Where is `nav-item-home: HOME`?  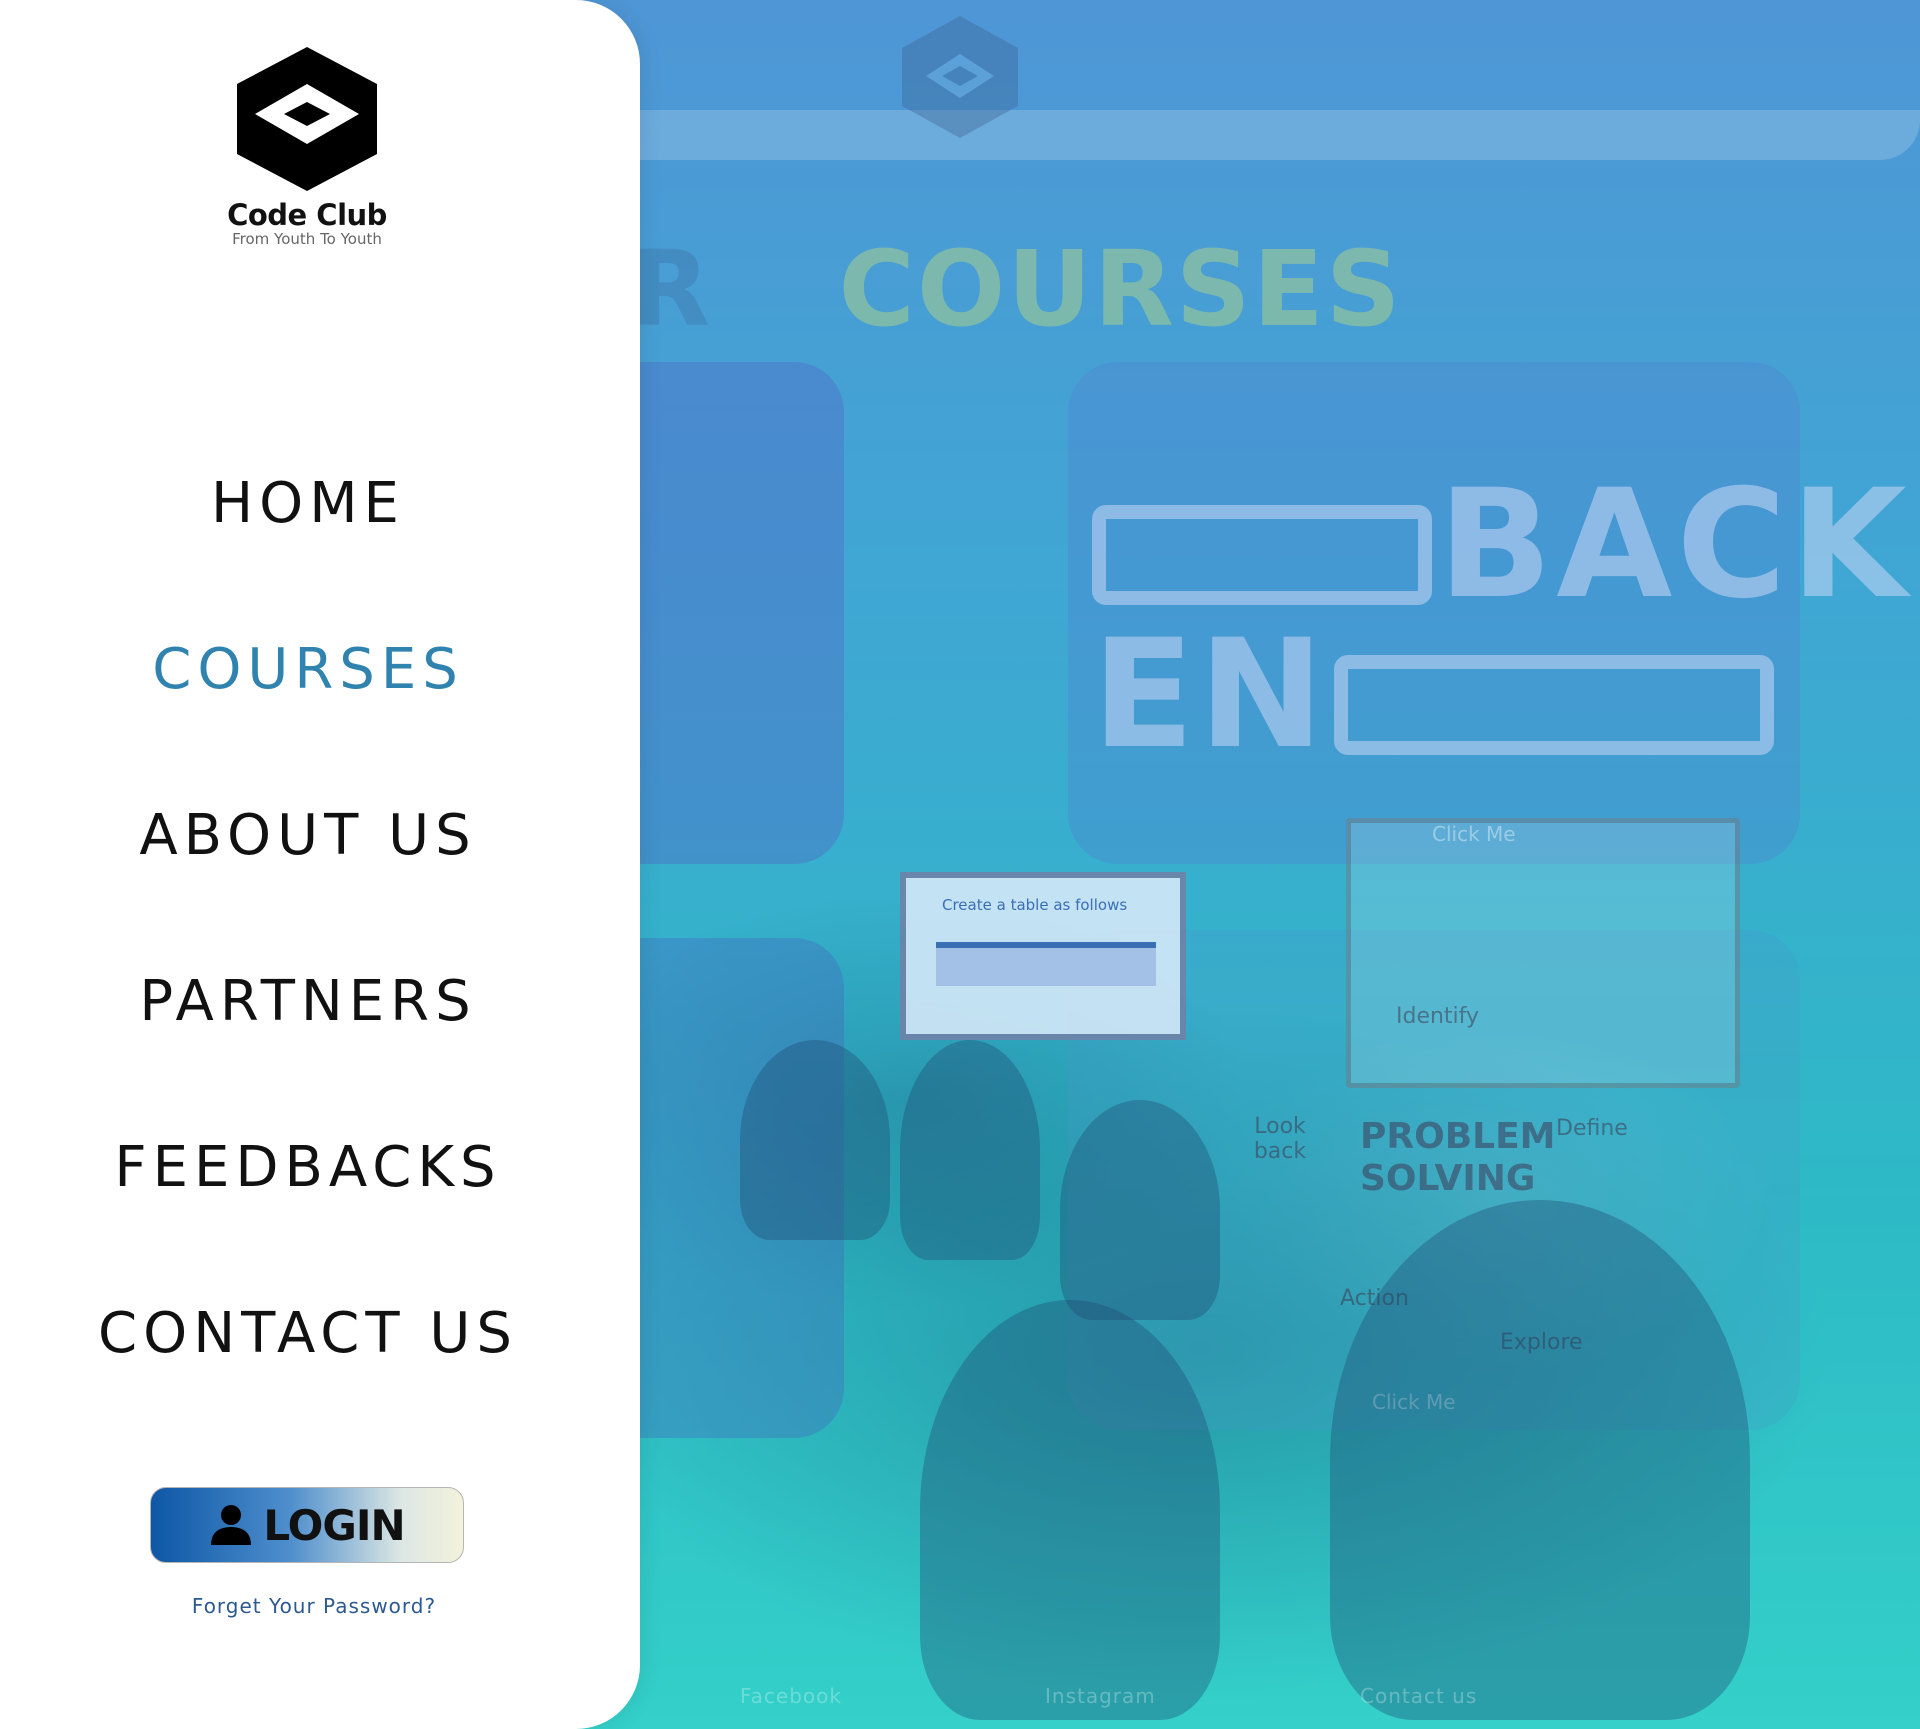
nav-item-home: HOME is located at coordinates (308, 503).